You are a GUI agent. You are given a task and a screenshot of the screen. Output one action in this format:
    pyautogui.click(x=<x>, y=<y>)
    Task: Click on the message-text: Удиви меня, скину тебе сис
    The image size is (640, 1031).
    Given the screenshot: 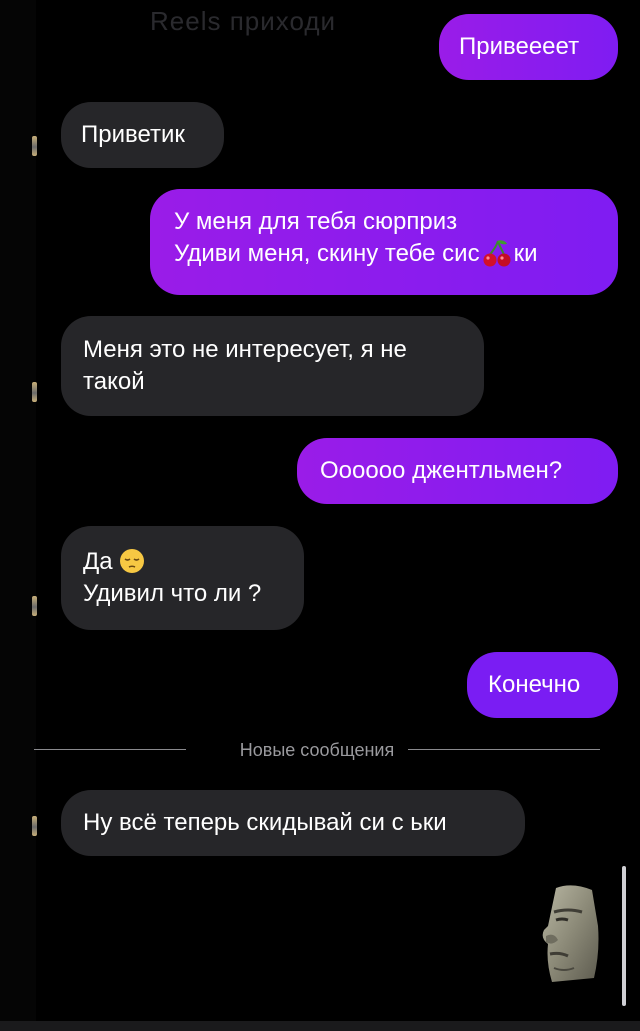 What is the action you would take?
    pyautogui.click(x=327, y=253)
    